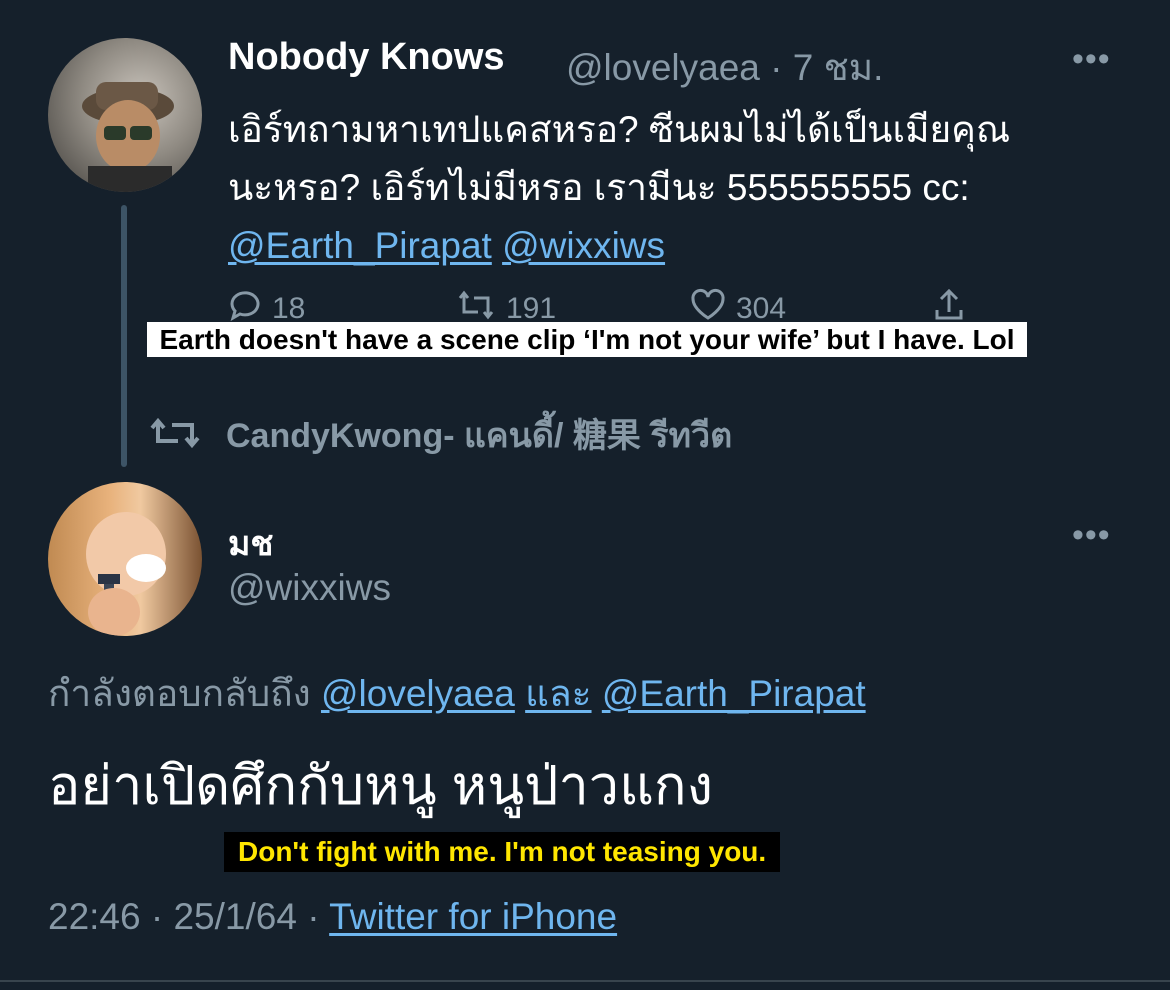 Image resolution: width=1170 pixels, height=990 pixels. What do you see at coordinates (309, 588) in the screenshot?
I see `tweet-author-handle: @wixxiws` at bounding box center [309, 588].